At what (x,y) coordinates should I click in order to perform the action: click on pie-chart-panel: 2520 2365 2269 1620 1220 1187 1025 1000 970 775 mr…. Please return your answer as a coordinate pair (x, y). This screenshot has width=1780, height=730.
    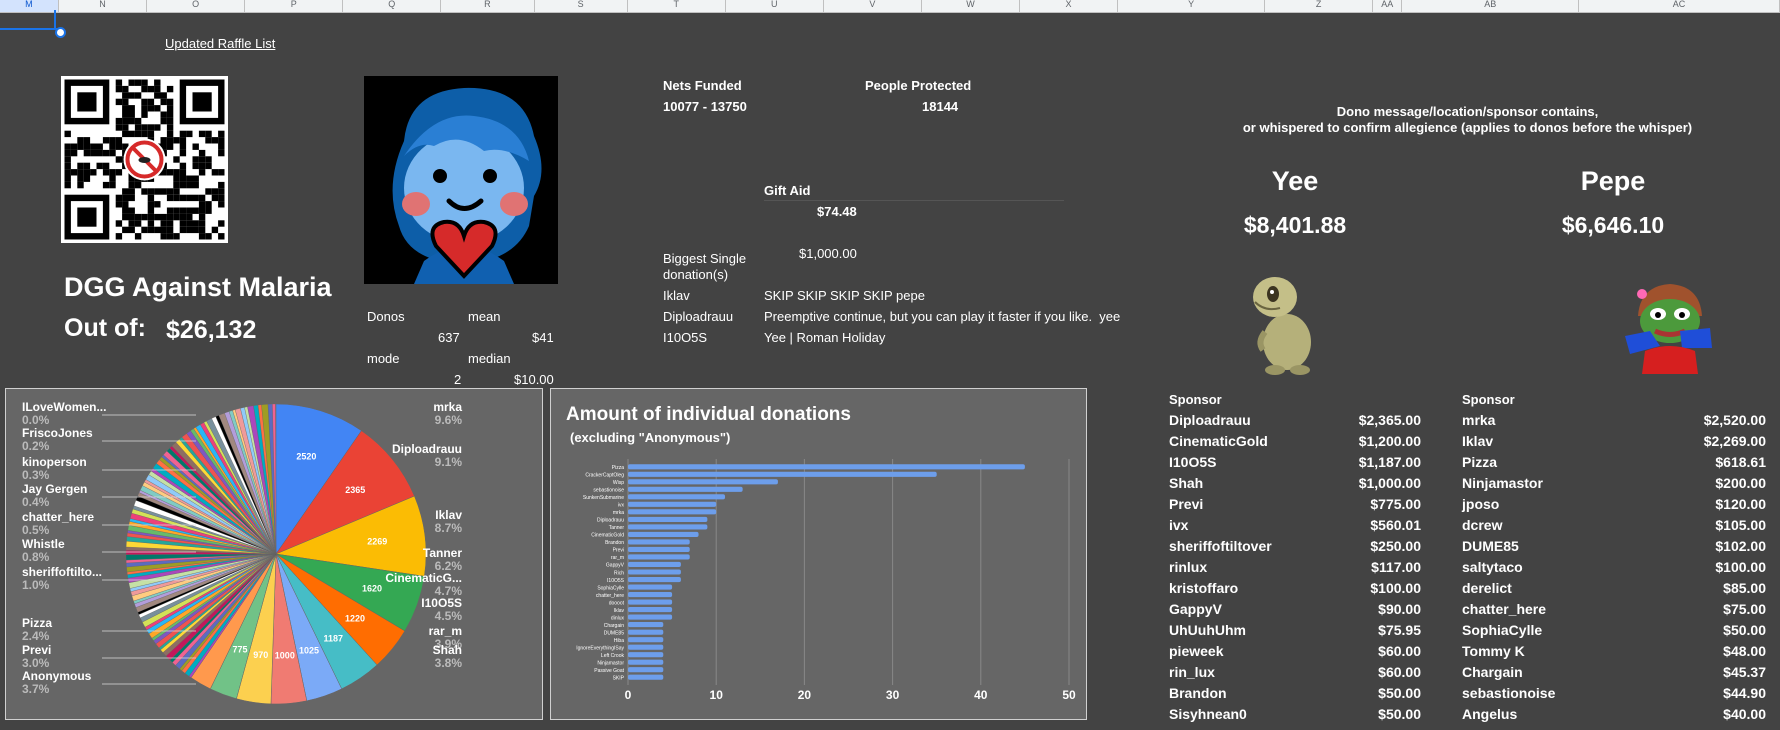
    Looking at the image, I should click on (274, 554).